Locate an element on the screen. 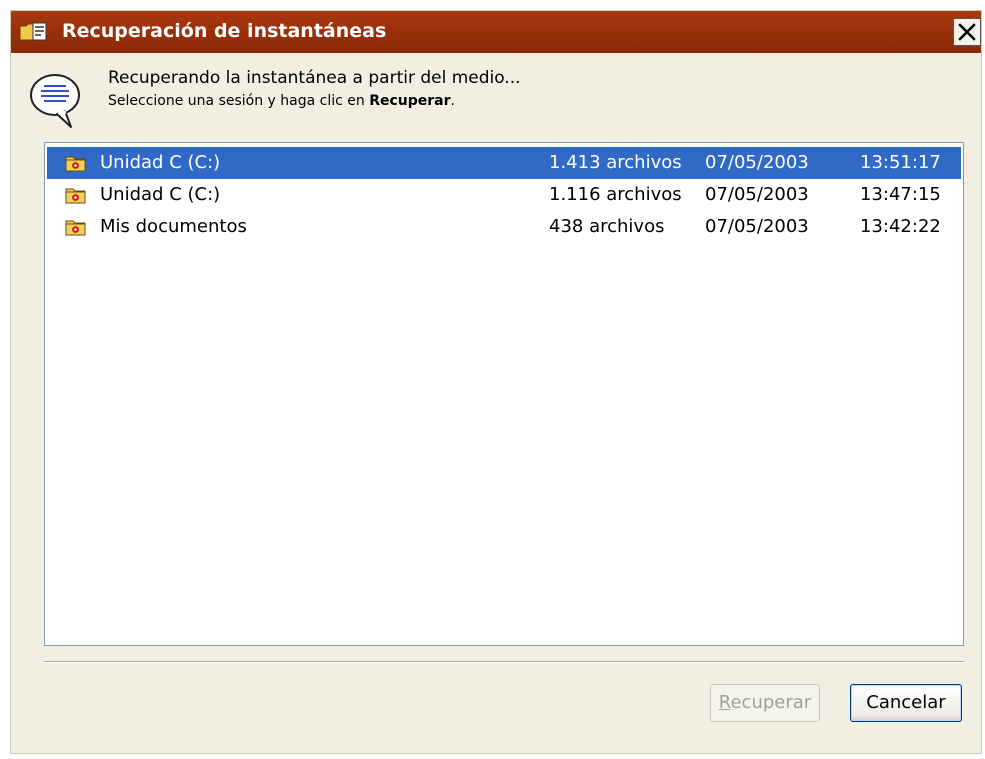  recuperar-mnemonic: R is located at coordinates (724, 702).